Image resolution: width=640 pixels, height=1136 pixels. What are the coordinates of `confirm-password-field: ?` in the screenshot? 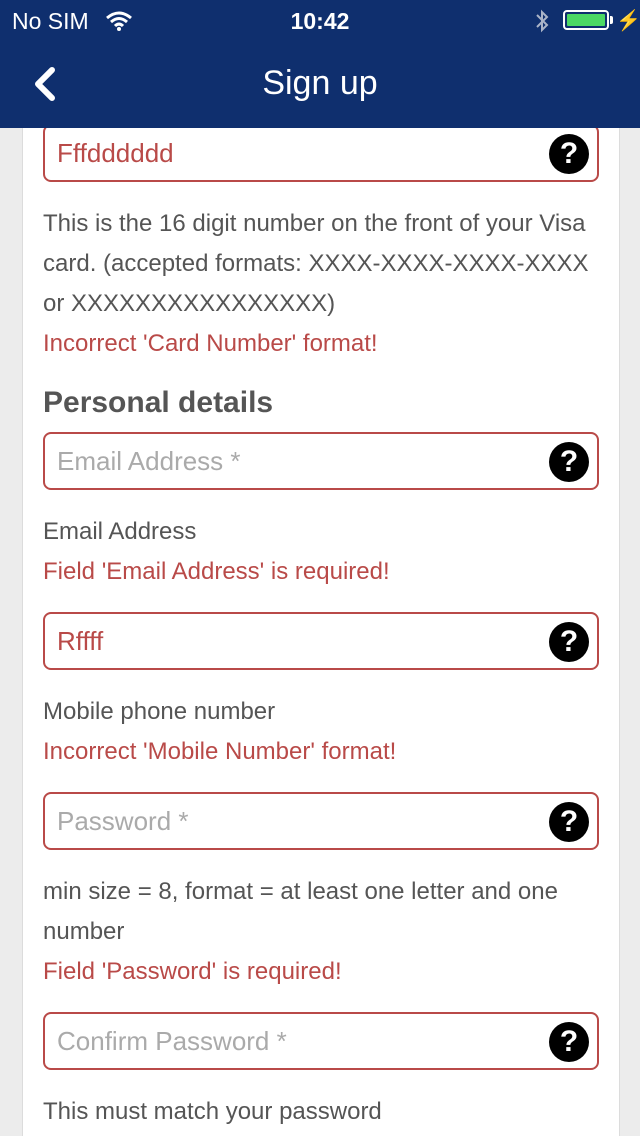 It's located at (321, 1041).